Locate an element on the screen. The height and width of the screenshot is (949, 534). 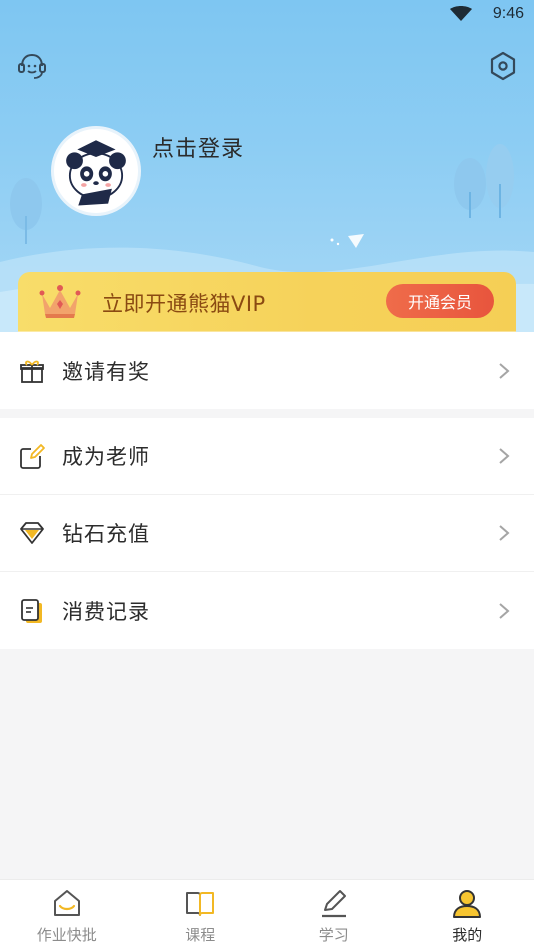
menu-label-become-teacher: 成为老师 is located at coordinates (106, 457).